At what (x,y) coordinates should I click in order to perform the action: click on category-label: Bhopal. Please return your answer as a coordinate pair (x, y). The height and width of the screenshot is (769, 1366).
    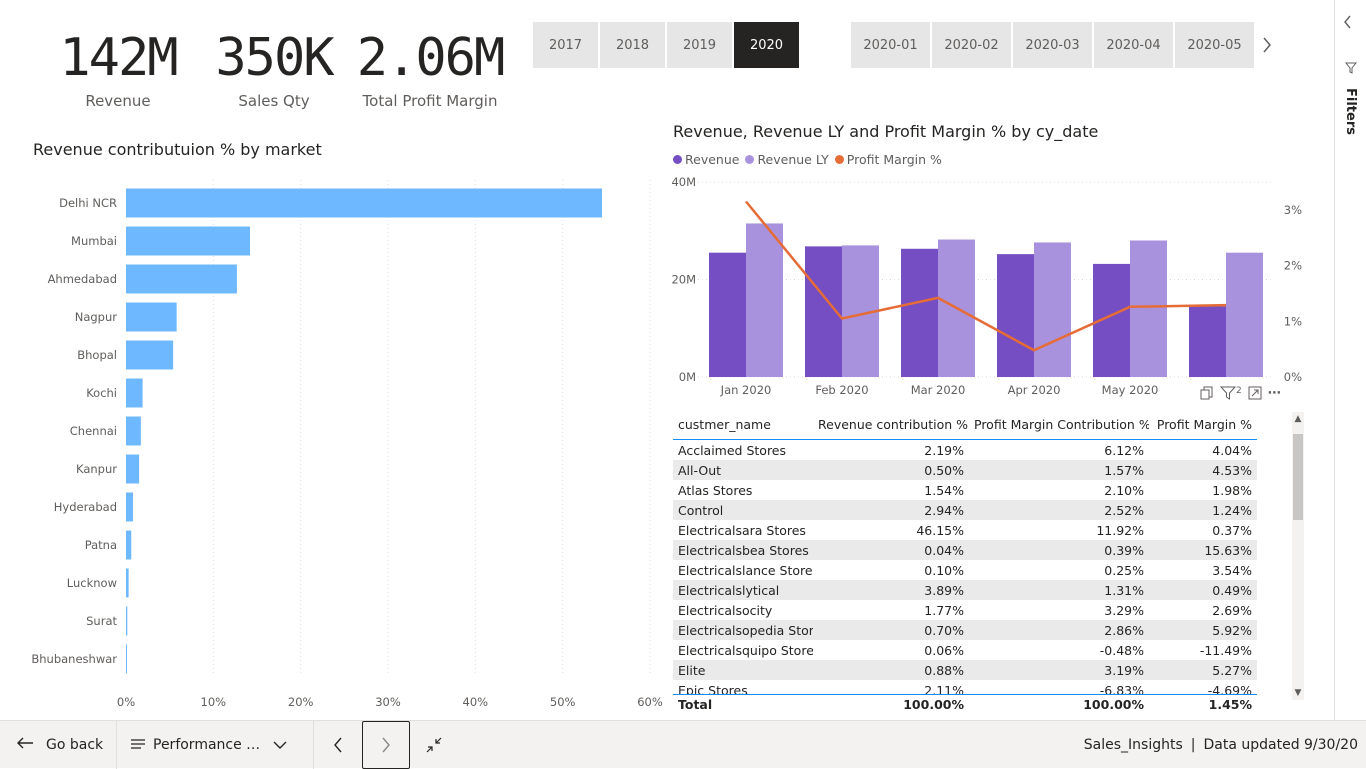
    Looking at the image, I should click on (97, 355).